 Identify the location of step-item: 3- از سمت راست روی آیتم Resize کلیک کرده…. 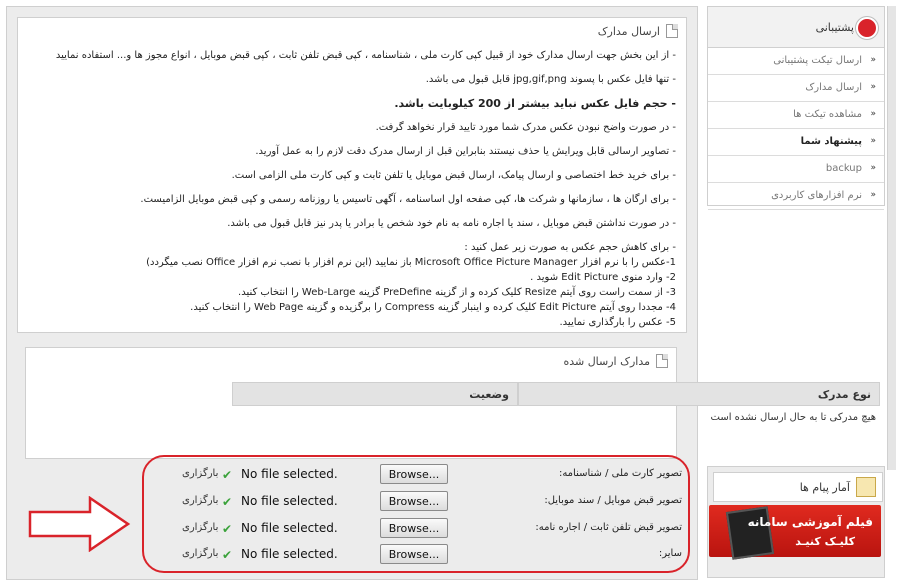
(457, 292).